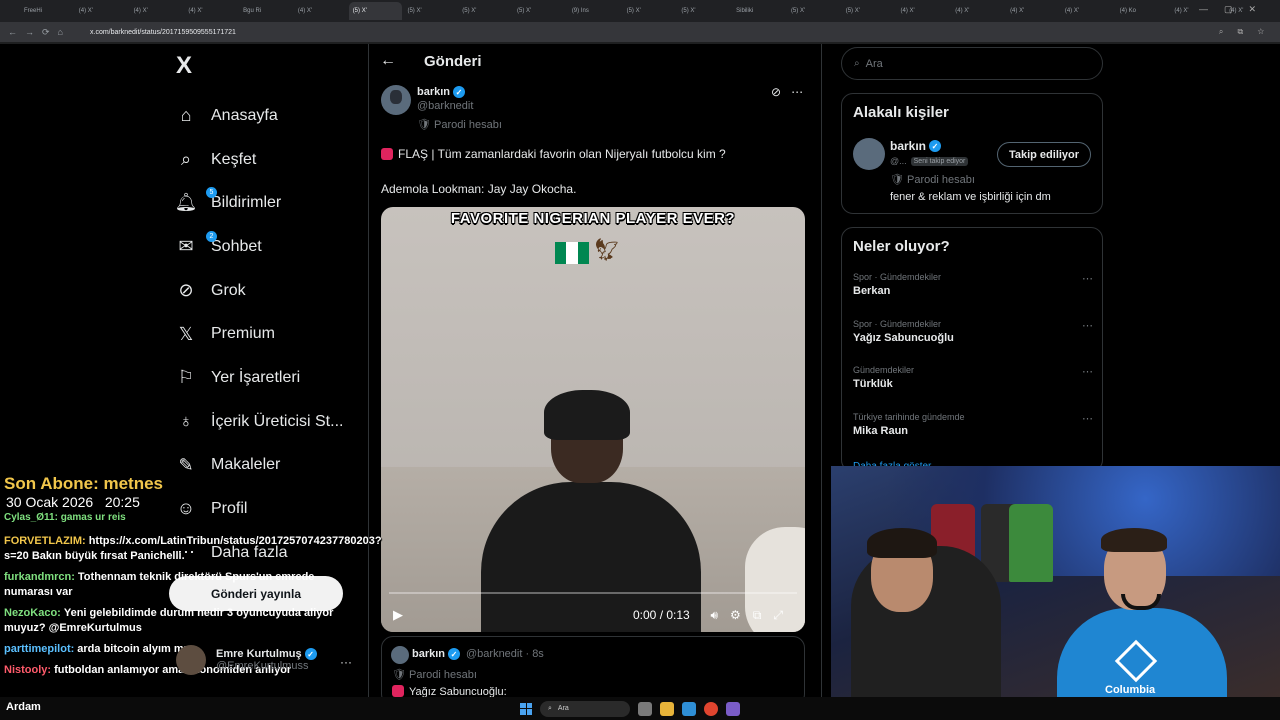 This screenshot has width=1280, height=720. I want to click on reply-avatar, so click(400, 655).